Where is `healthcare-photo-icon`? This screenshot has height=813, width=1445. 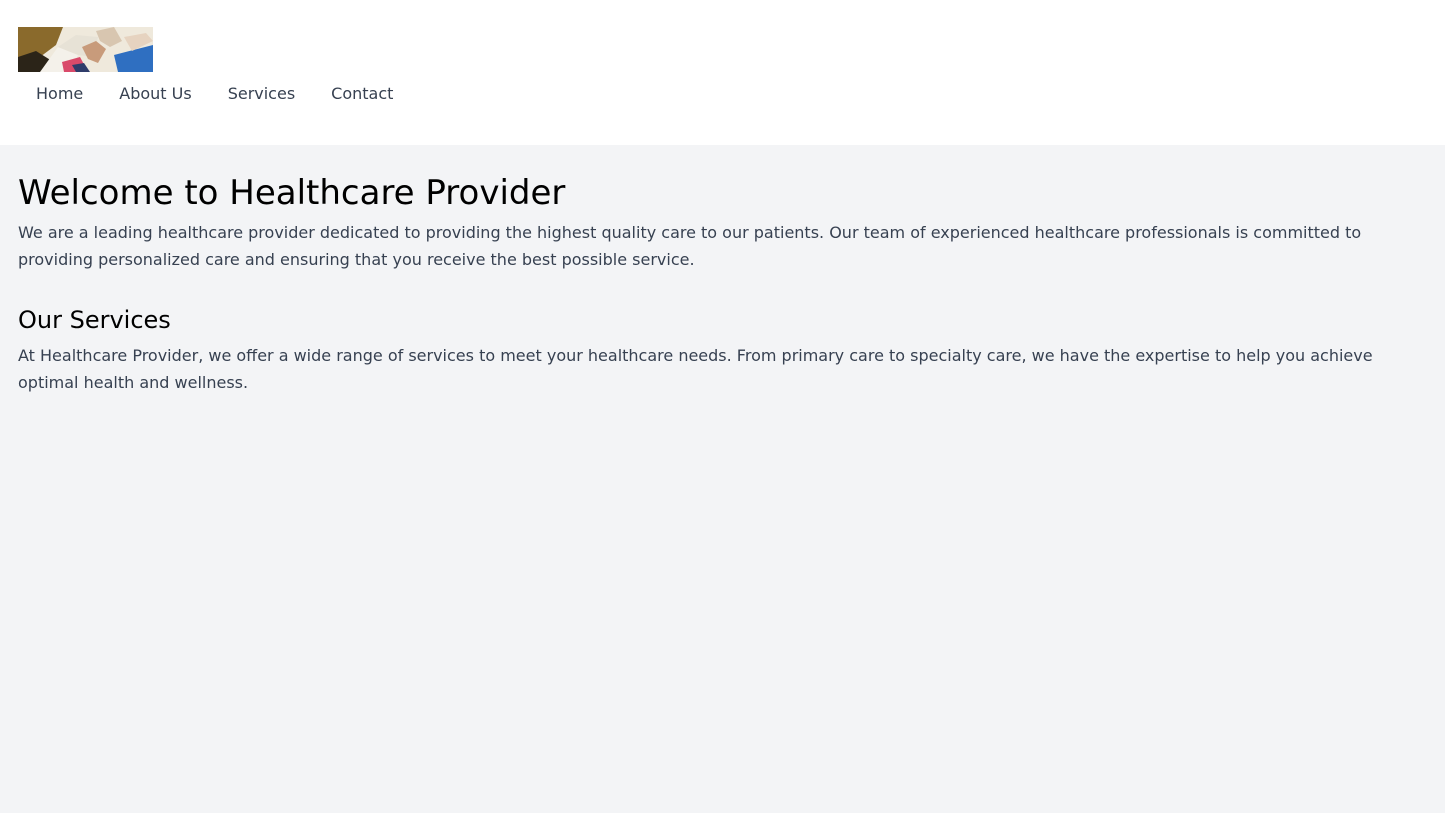
healthcare-photo-icon is located at coordinates (85, 49).